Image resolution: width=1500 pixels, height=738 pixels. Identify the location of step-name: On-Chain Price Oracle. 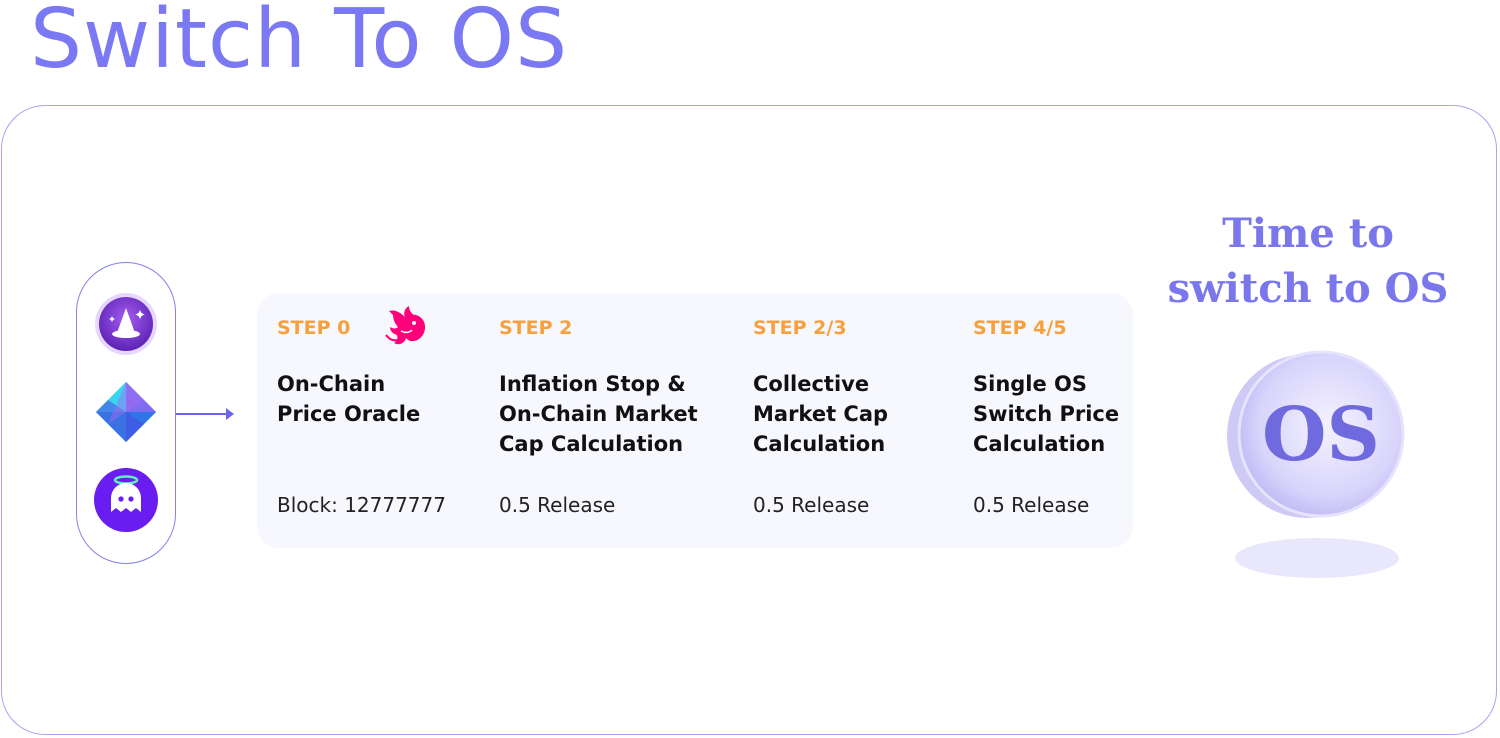
(349, 399).